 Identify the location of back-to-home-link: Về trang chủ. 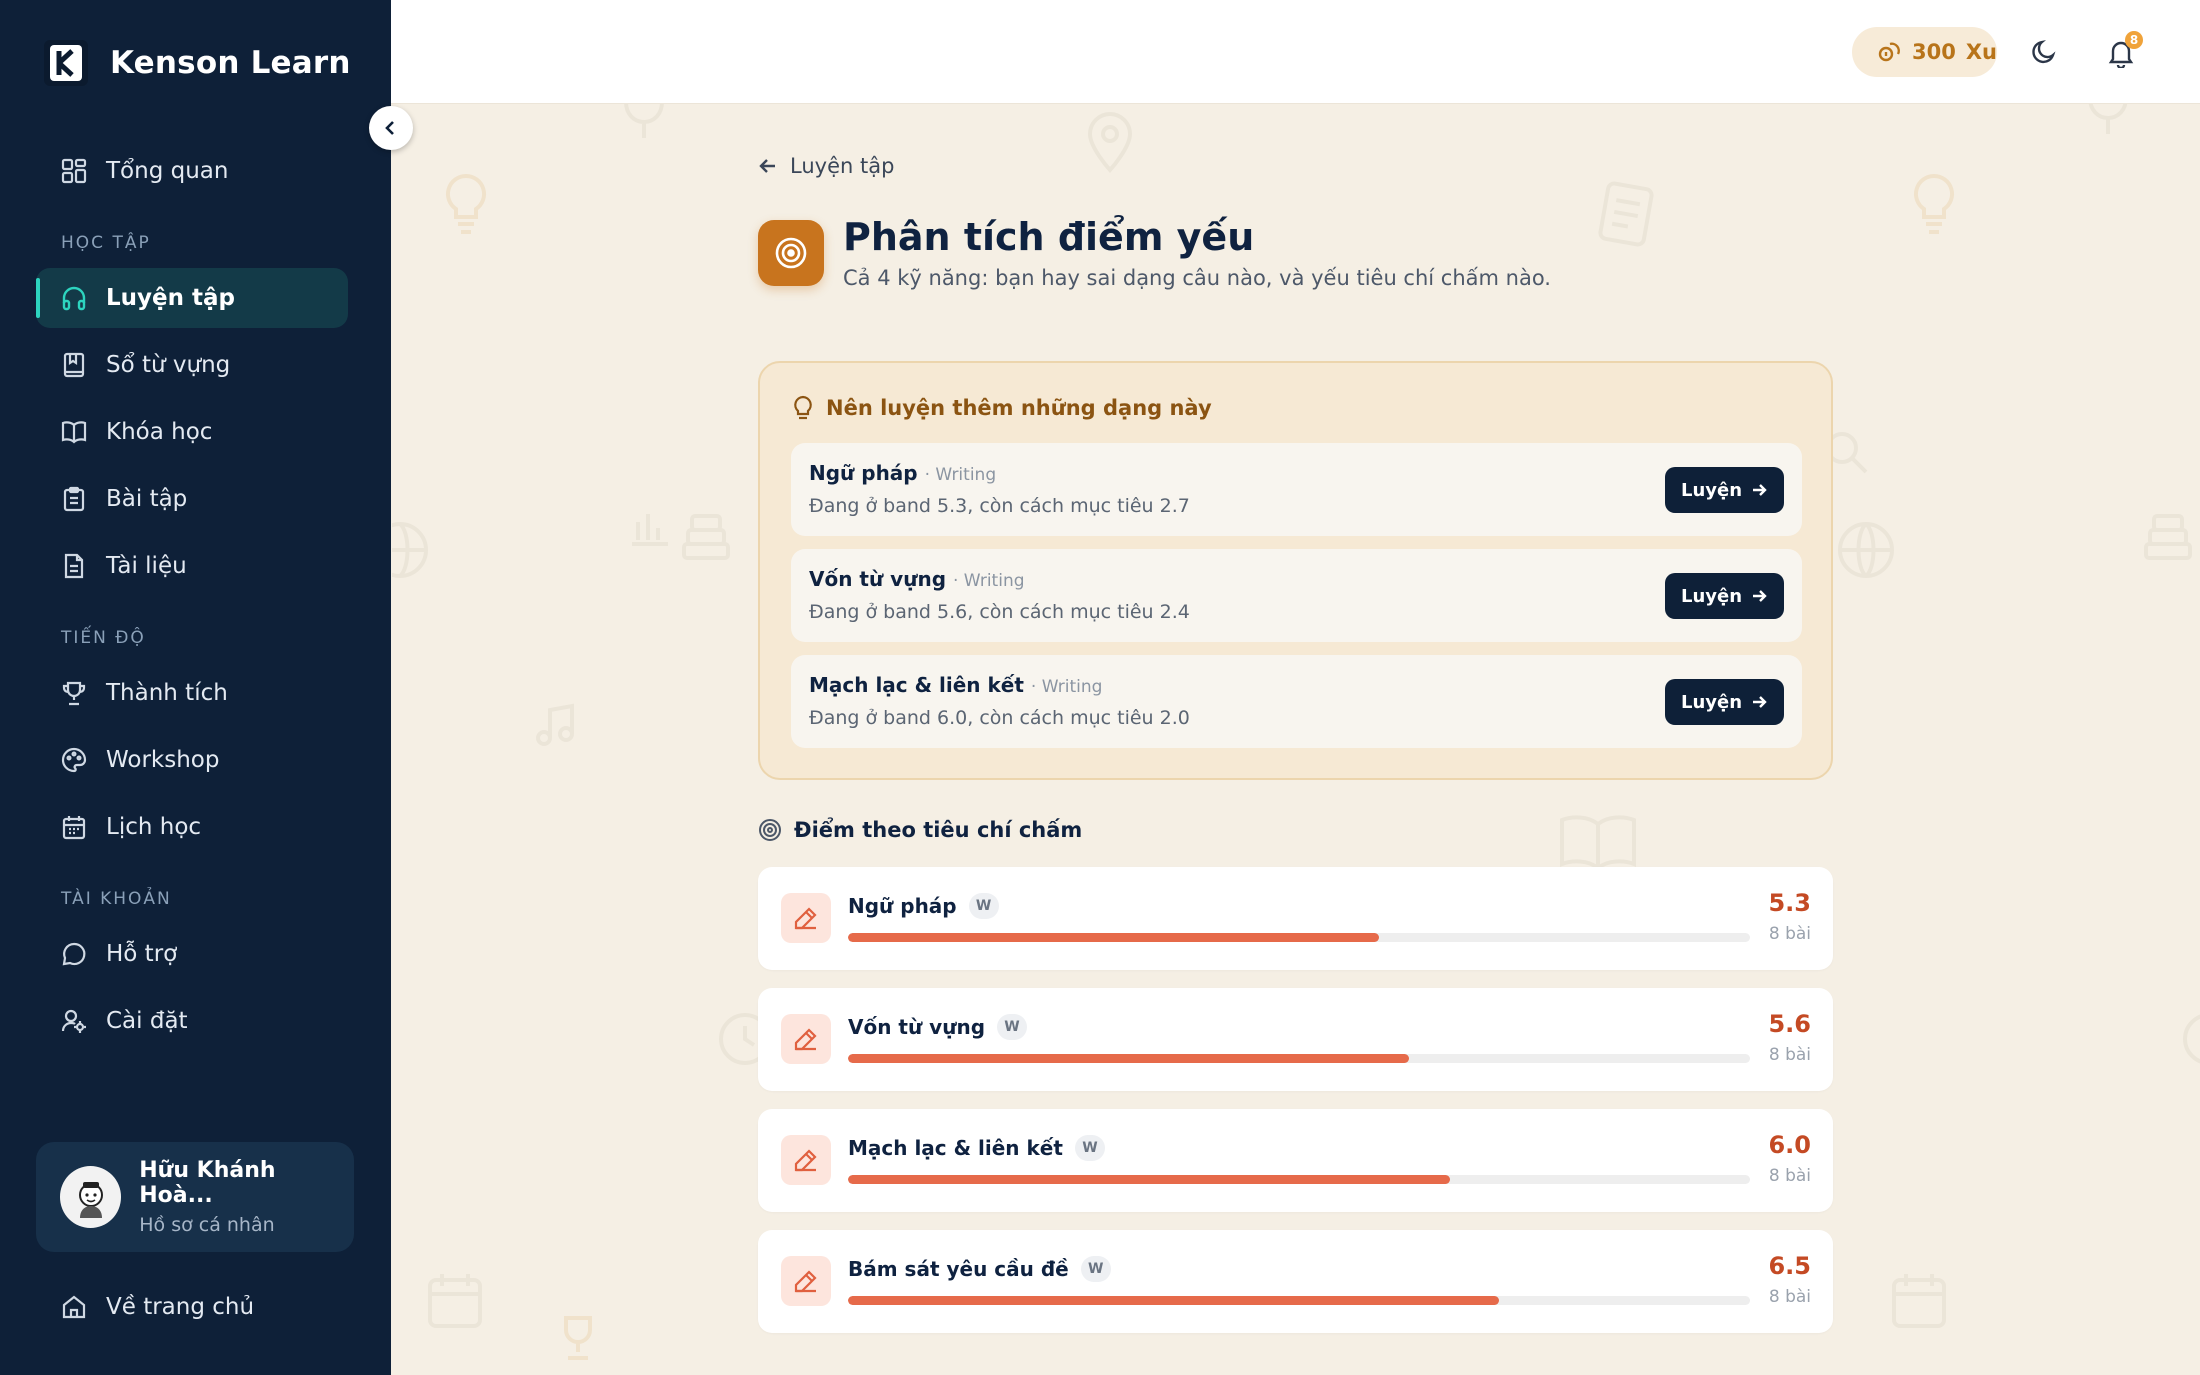
(145, 1307).